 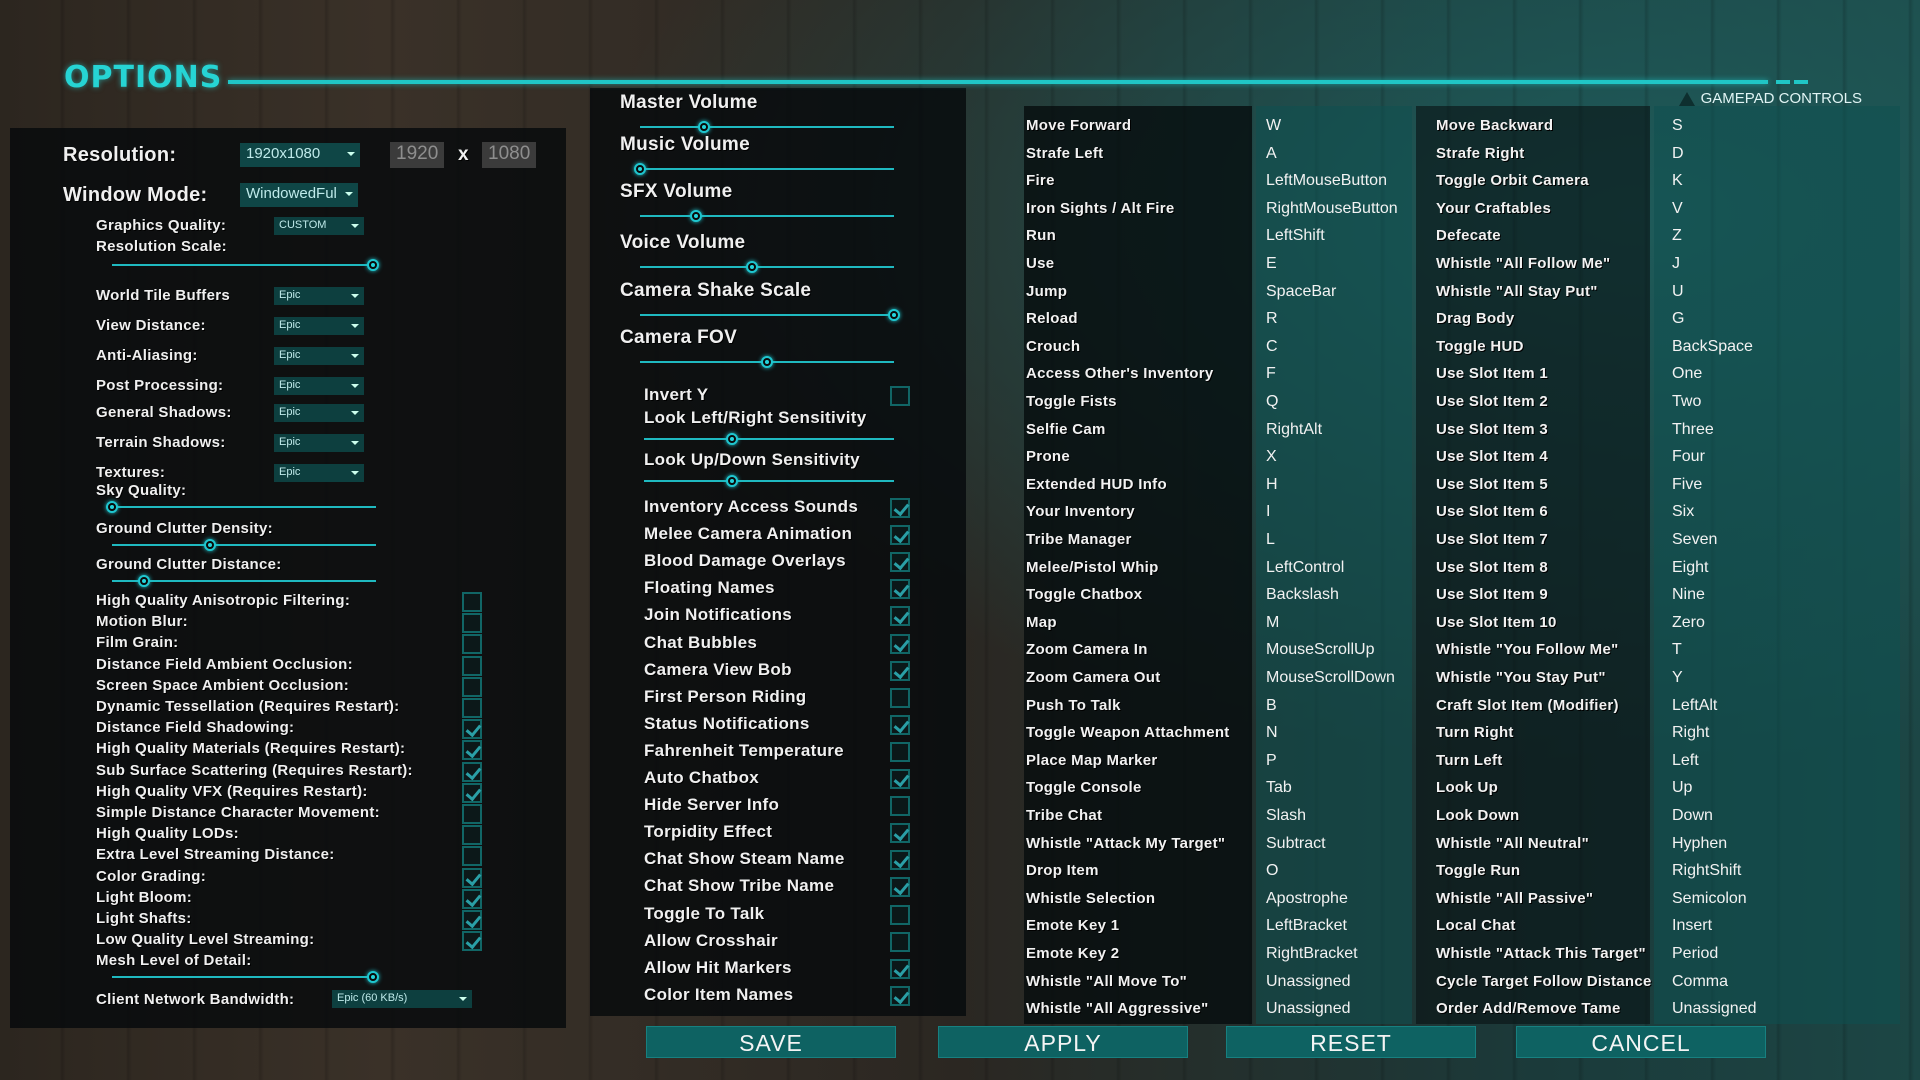 What do you see at coordinates (1700, 982) in the screenshot?
I see `keybind-key: Comma` at bounding box center [1700, 982].